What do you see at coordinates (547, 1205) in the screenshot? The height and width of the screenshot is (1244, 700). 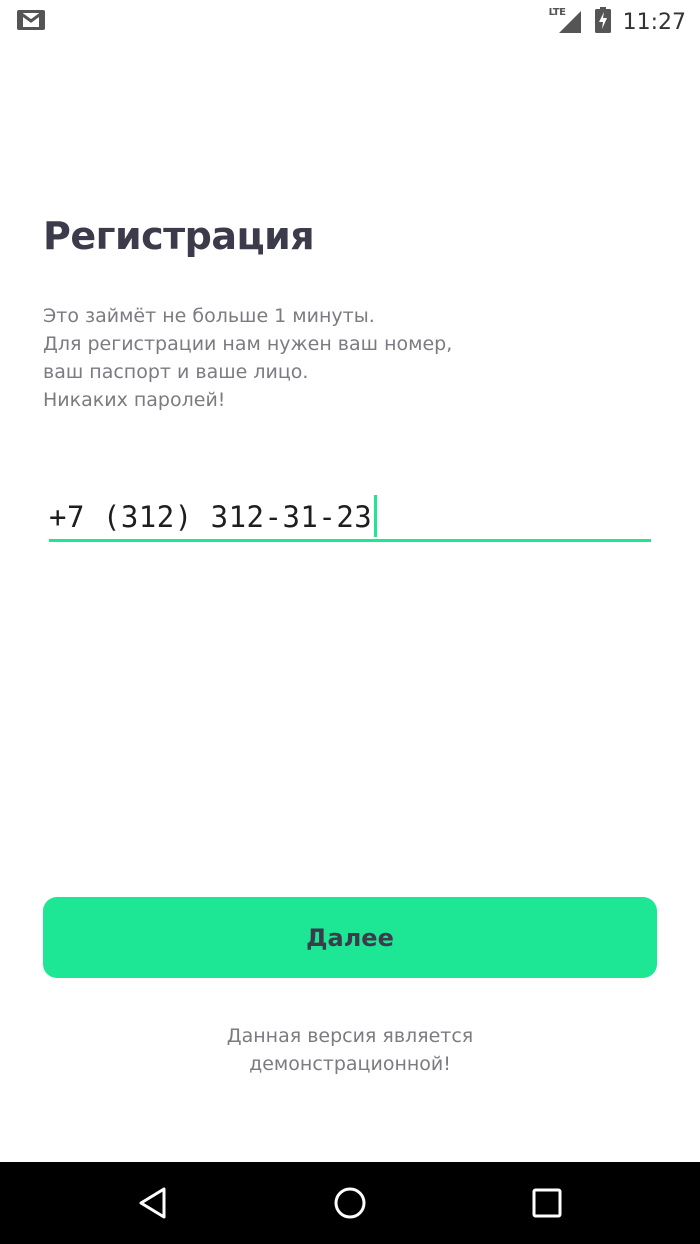 I see `recents-square-icon` at bounding box center [547, 1205].